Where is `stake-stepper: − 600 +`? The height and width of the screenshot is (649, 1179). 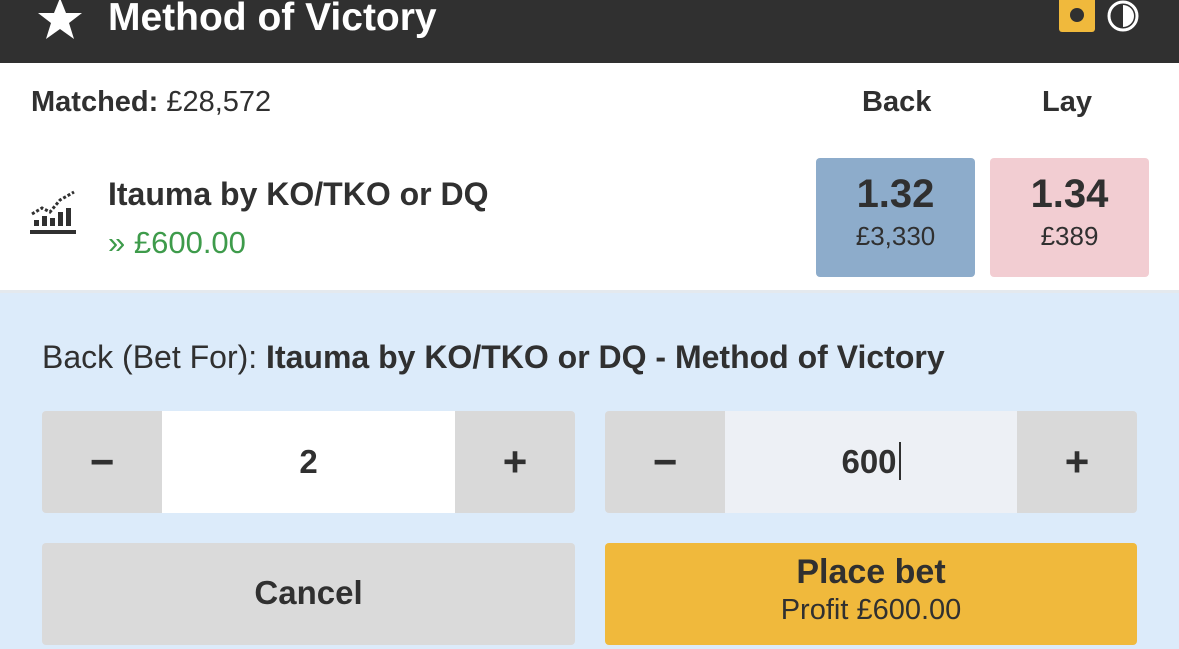 stake-stepper: − 600 + is located at coordinates (871, 462).